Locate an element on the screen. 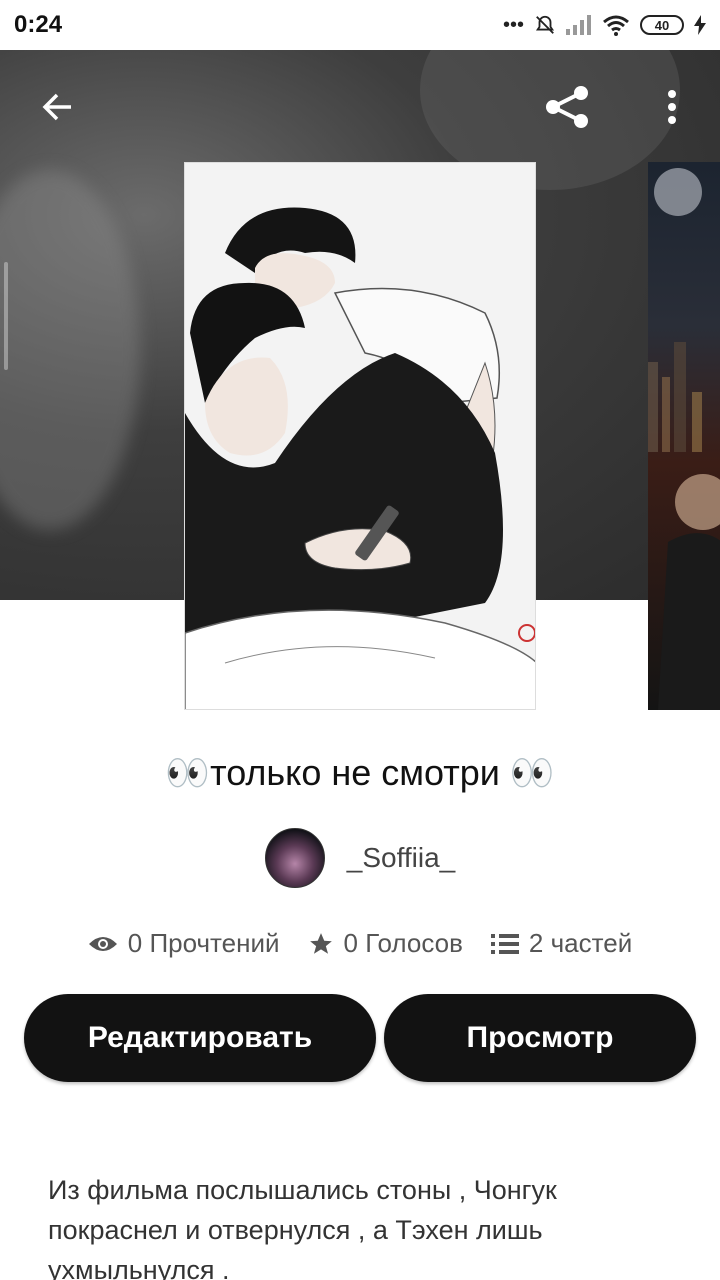  notification-dots: ••• is located at coordinates (513, 24).